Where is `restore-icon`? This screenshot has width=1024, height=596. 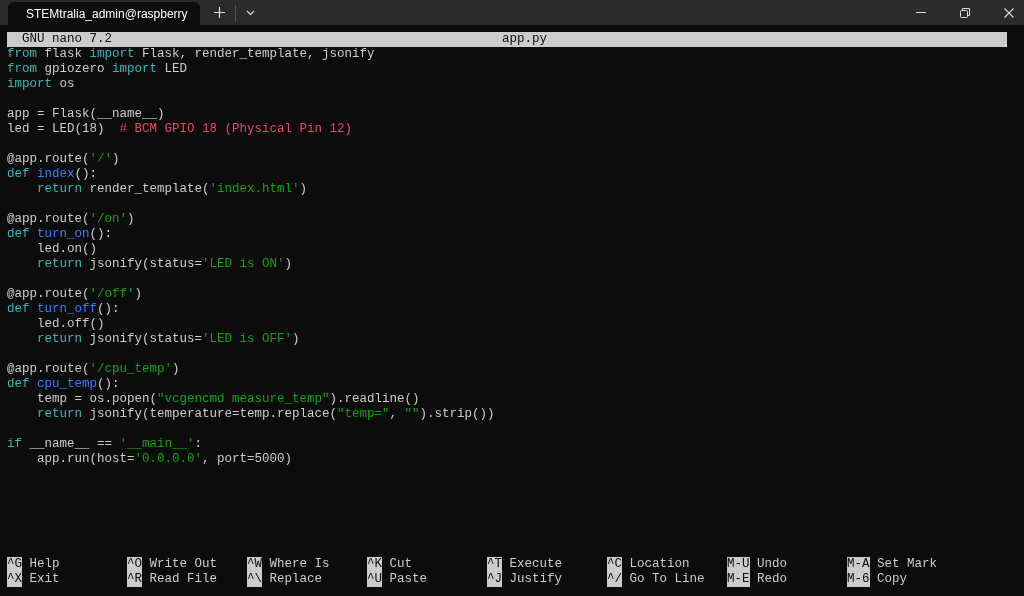 restore-icon is located at coordinates (965, 12).